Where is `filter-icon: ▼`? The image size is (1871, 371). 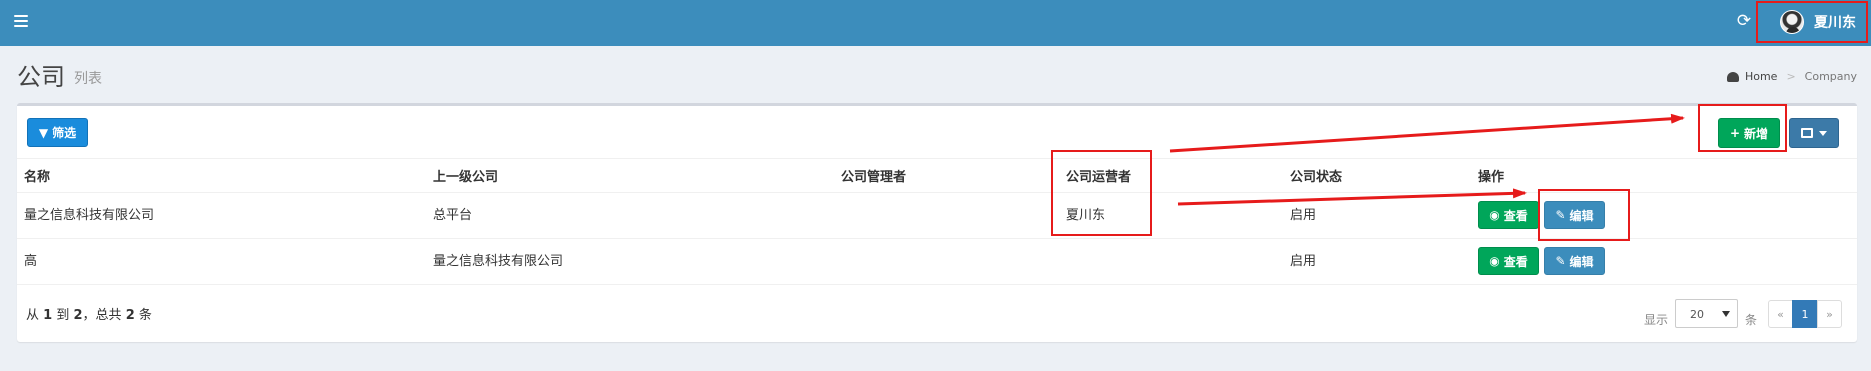
filter-icon: ▼ is located at coordinates (43, 132).